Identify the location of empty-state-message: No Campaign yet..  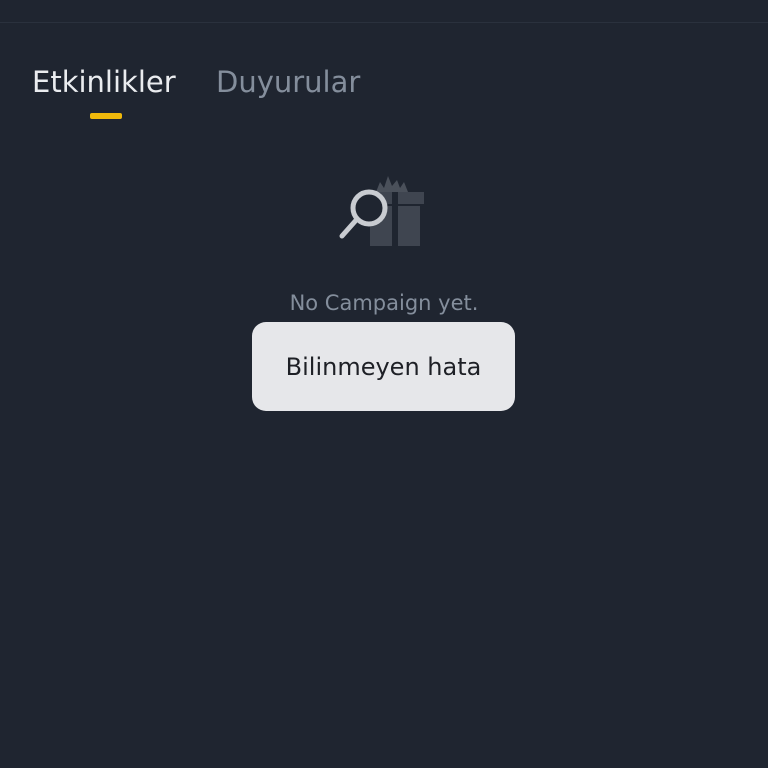
(384, 303).